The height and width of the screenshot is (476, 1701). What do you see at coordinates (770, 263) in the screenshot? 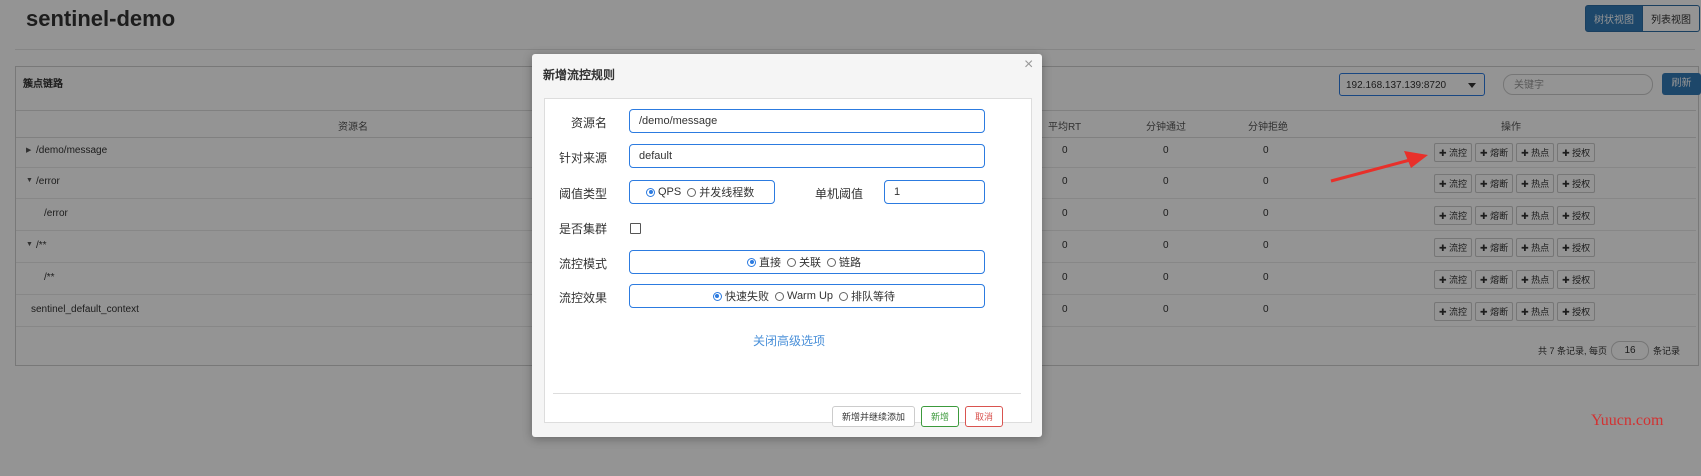
I see `flow-mode-radio-label: 直接` at bounding box center [770, 263].